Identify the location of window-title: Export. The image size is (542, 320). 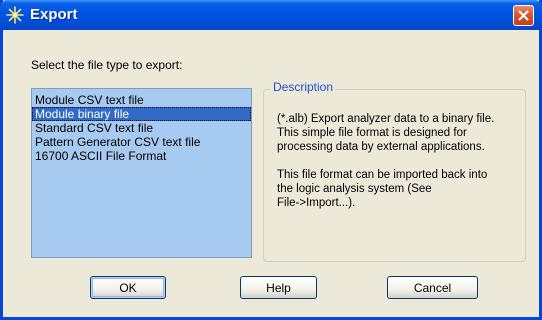
(54, 14).